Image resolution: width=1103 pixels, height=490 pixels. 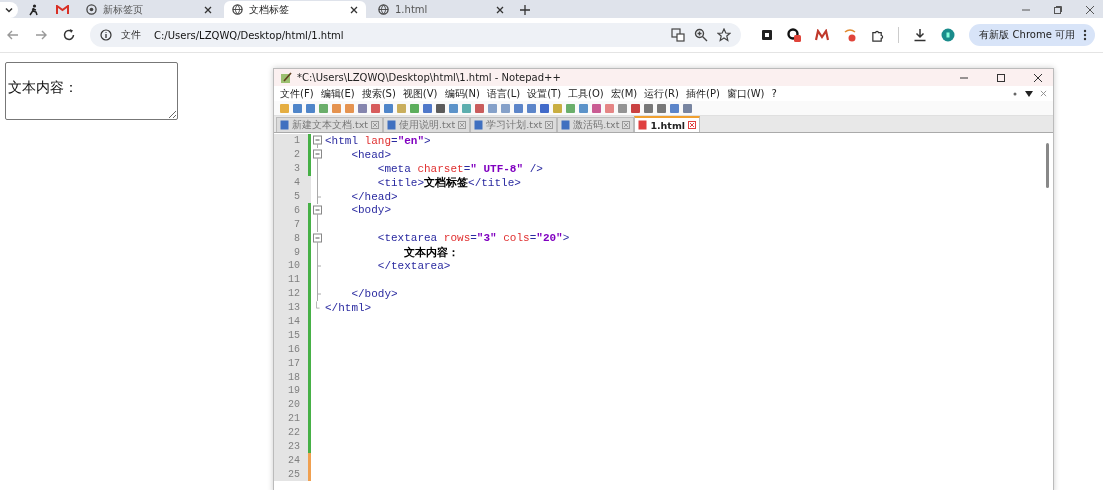 What do you see at coordinates (149, 9) in the screenshot?
I see `browser-tab: 新标签页` at bounding box center [149, 9].